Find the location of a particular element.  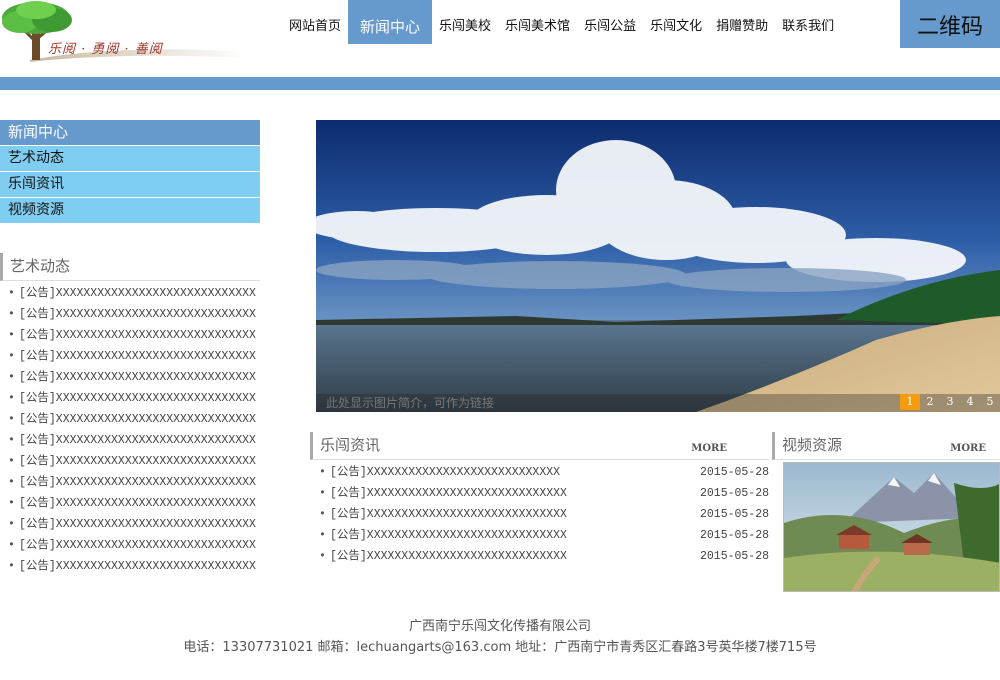

mountain-village-painting-image is located at coordinates (891, 527).